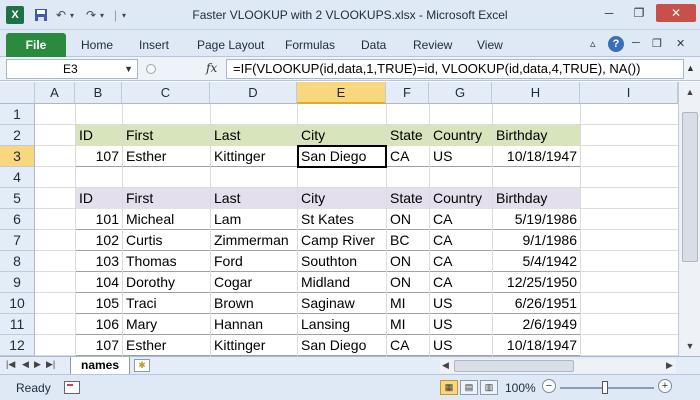 This screenshot has width=700, height=400. I want to click on table-cell: Thomas, so click(166, 261).